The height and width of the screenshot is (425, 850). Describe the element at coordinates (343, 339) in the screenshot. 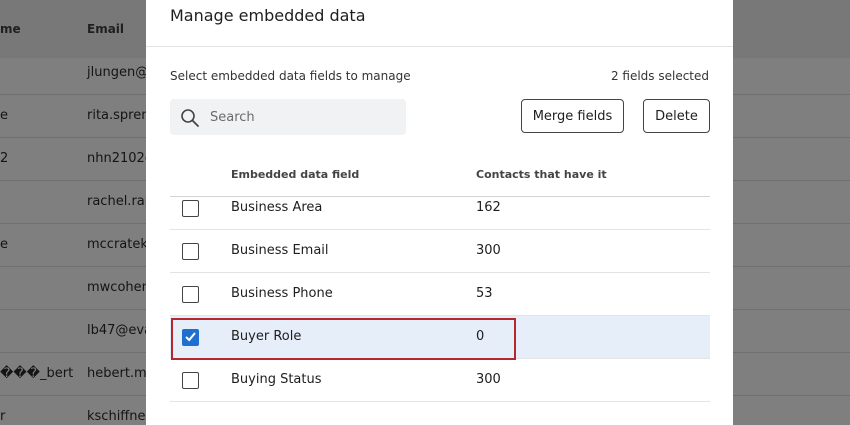

I see `highlight-annotation-box` at that location.